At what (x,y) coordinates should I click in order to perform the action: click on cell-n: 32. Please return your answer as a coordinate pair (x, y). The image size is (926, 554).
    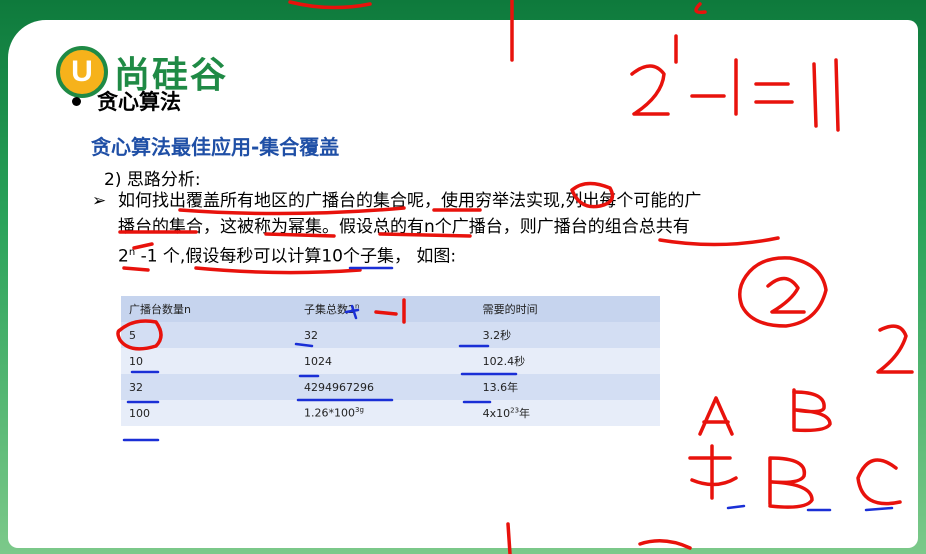
    Looking at the image, I should click on (208, 387).